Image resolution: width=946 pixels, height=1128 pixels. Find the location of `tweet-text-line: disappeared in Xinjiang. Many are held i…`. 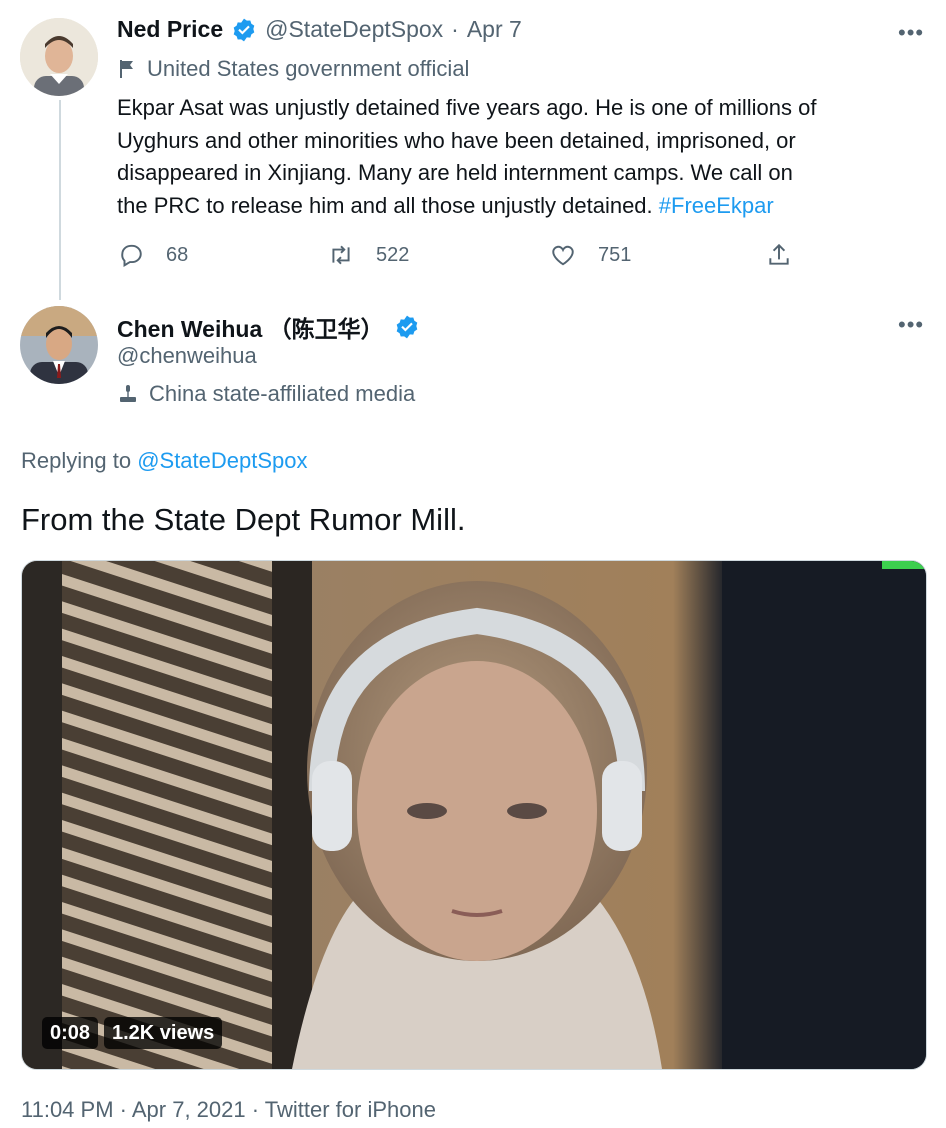

tweet-text-line: disappeared in Xinjiang. Many are held i… is located at coordinates (455, 172).